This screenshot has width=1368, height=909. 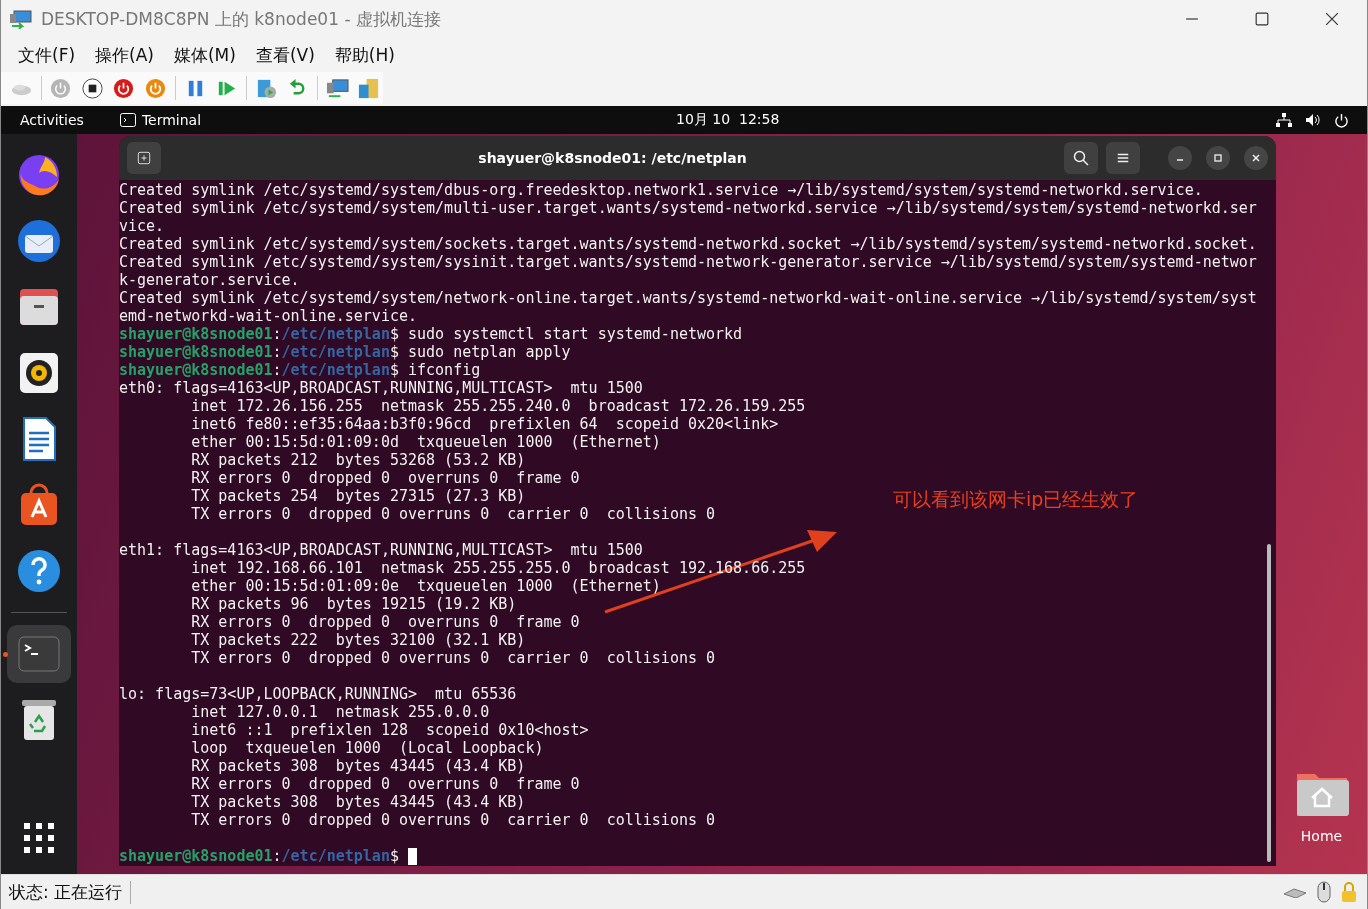 I want to click on close-button, so click(x=1256, y=158).